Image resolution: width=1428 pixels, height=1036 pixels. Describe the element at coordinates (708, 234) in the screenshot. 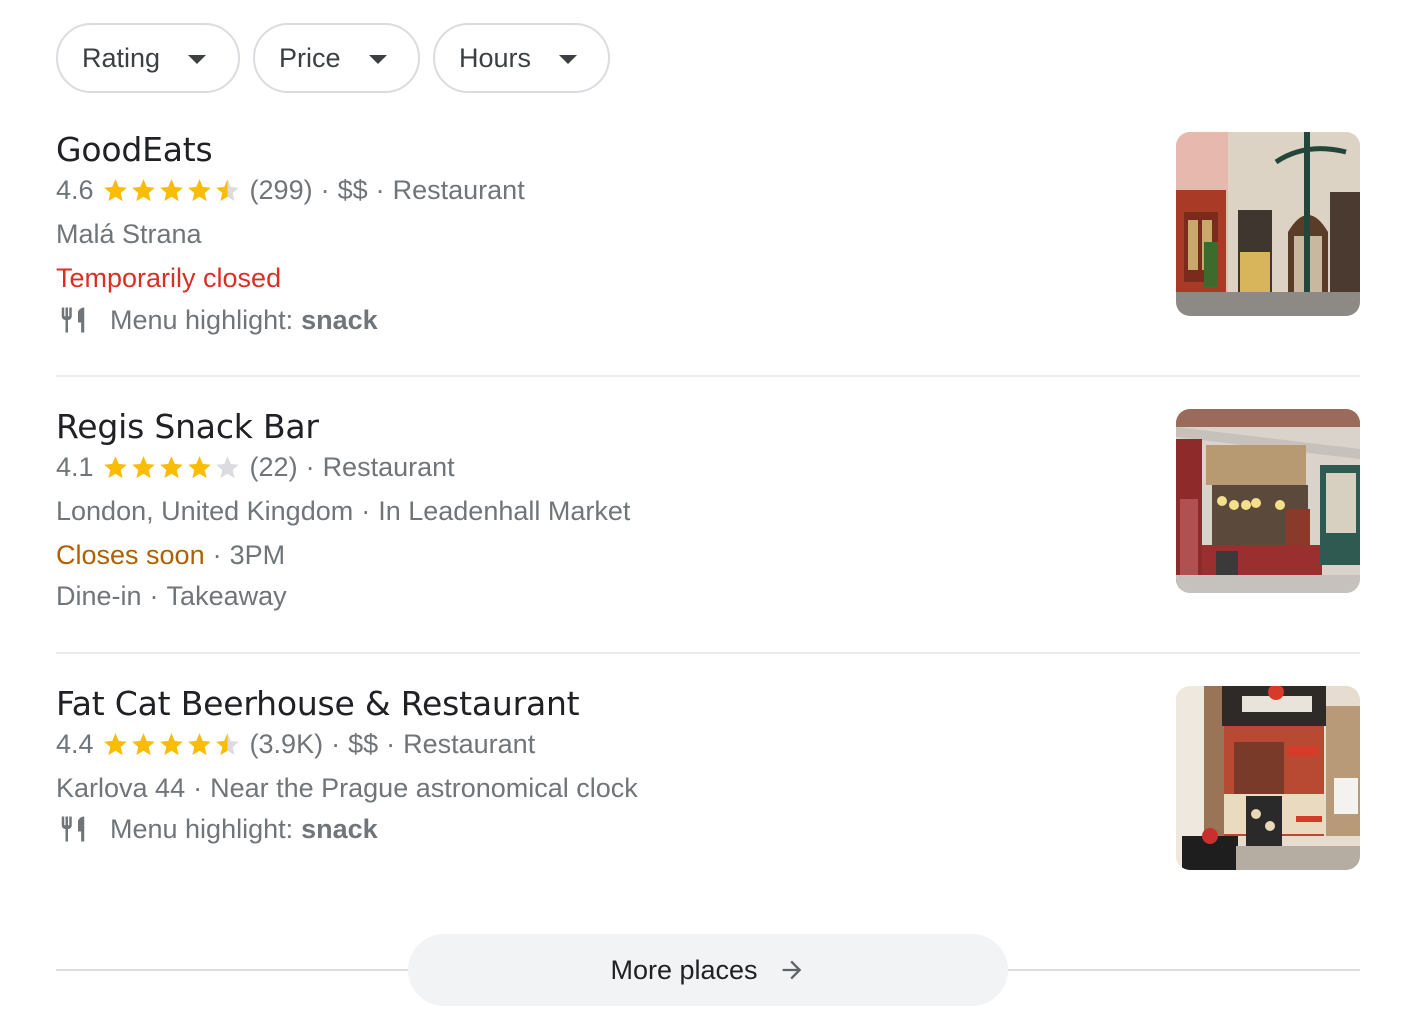

I see `location-line: Malá Strana` at that location.